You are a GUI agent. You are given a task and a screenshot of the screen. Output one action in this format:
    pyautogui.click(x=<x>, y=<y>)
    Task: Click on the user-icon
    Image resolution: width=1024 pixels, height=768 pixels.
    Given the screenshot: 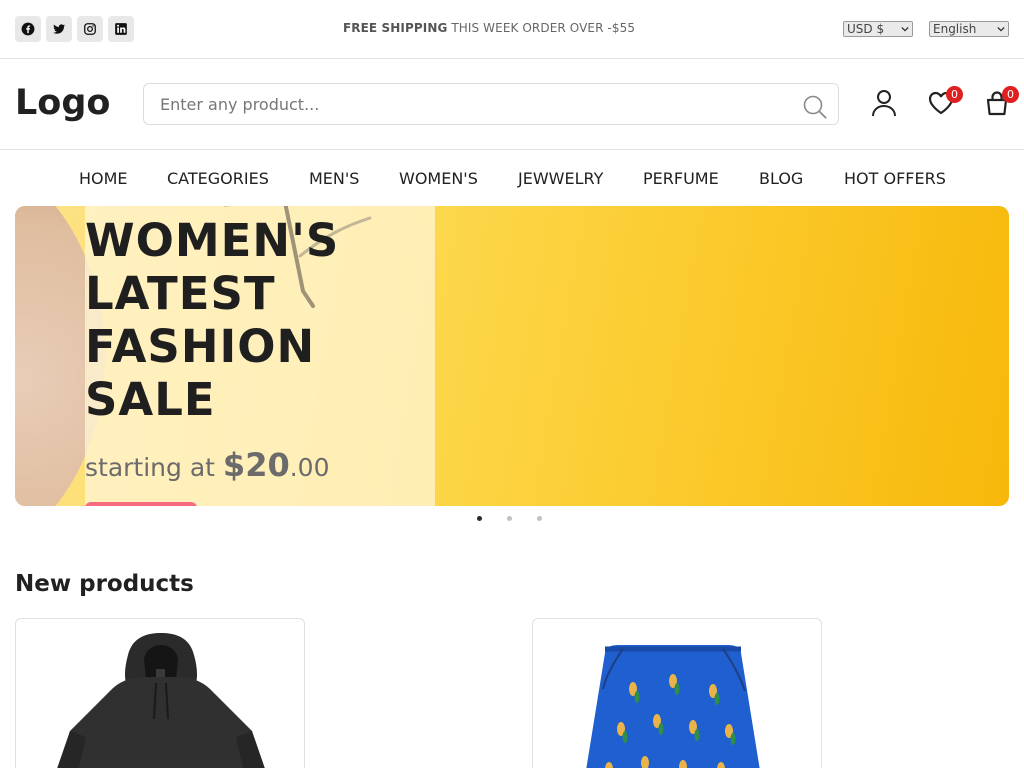 What is the action you would take?
    pyautogui.click(x=884, y=103)
    